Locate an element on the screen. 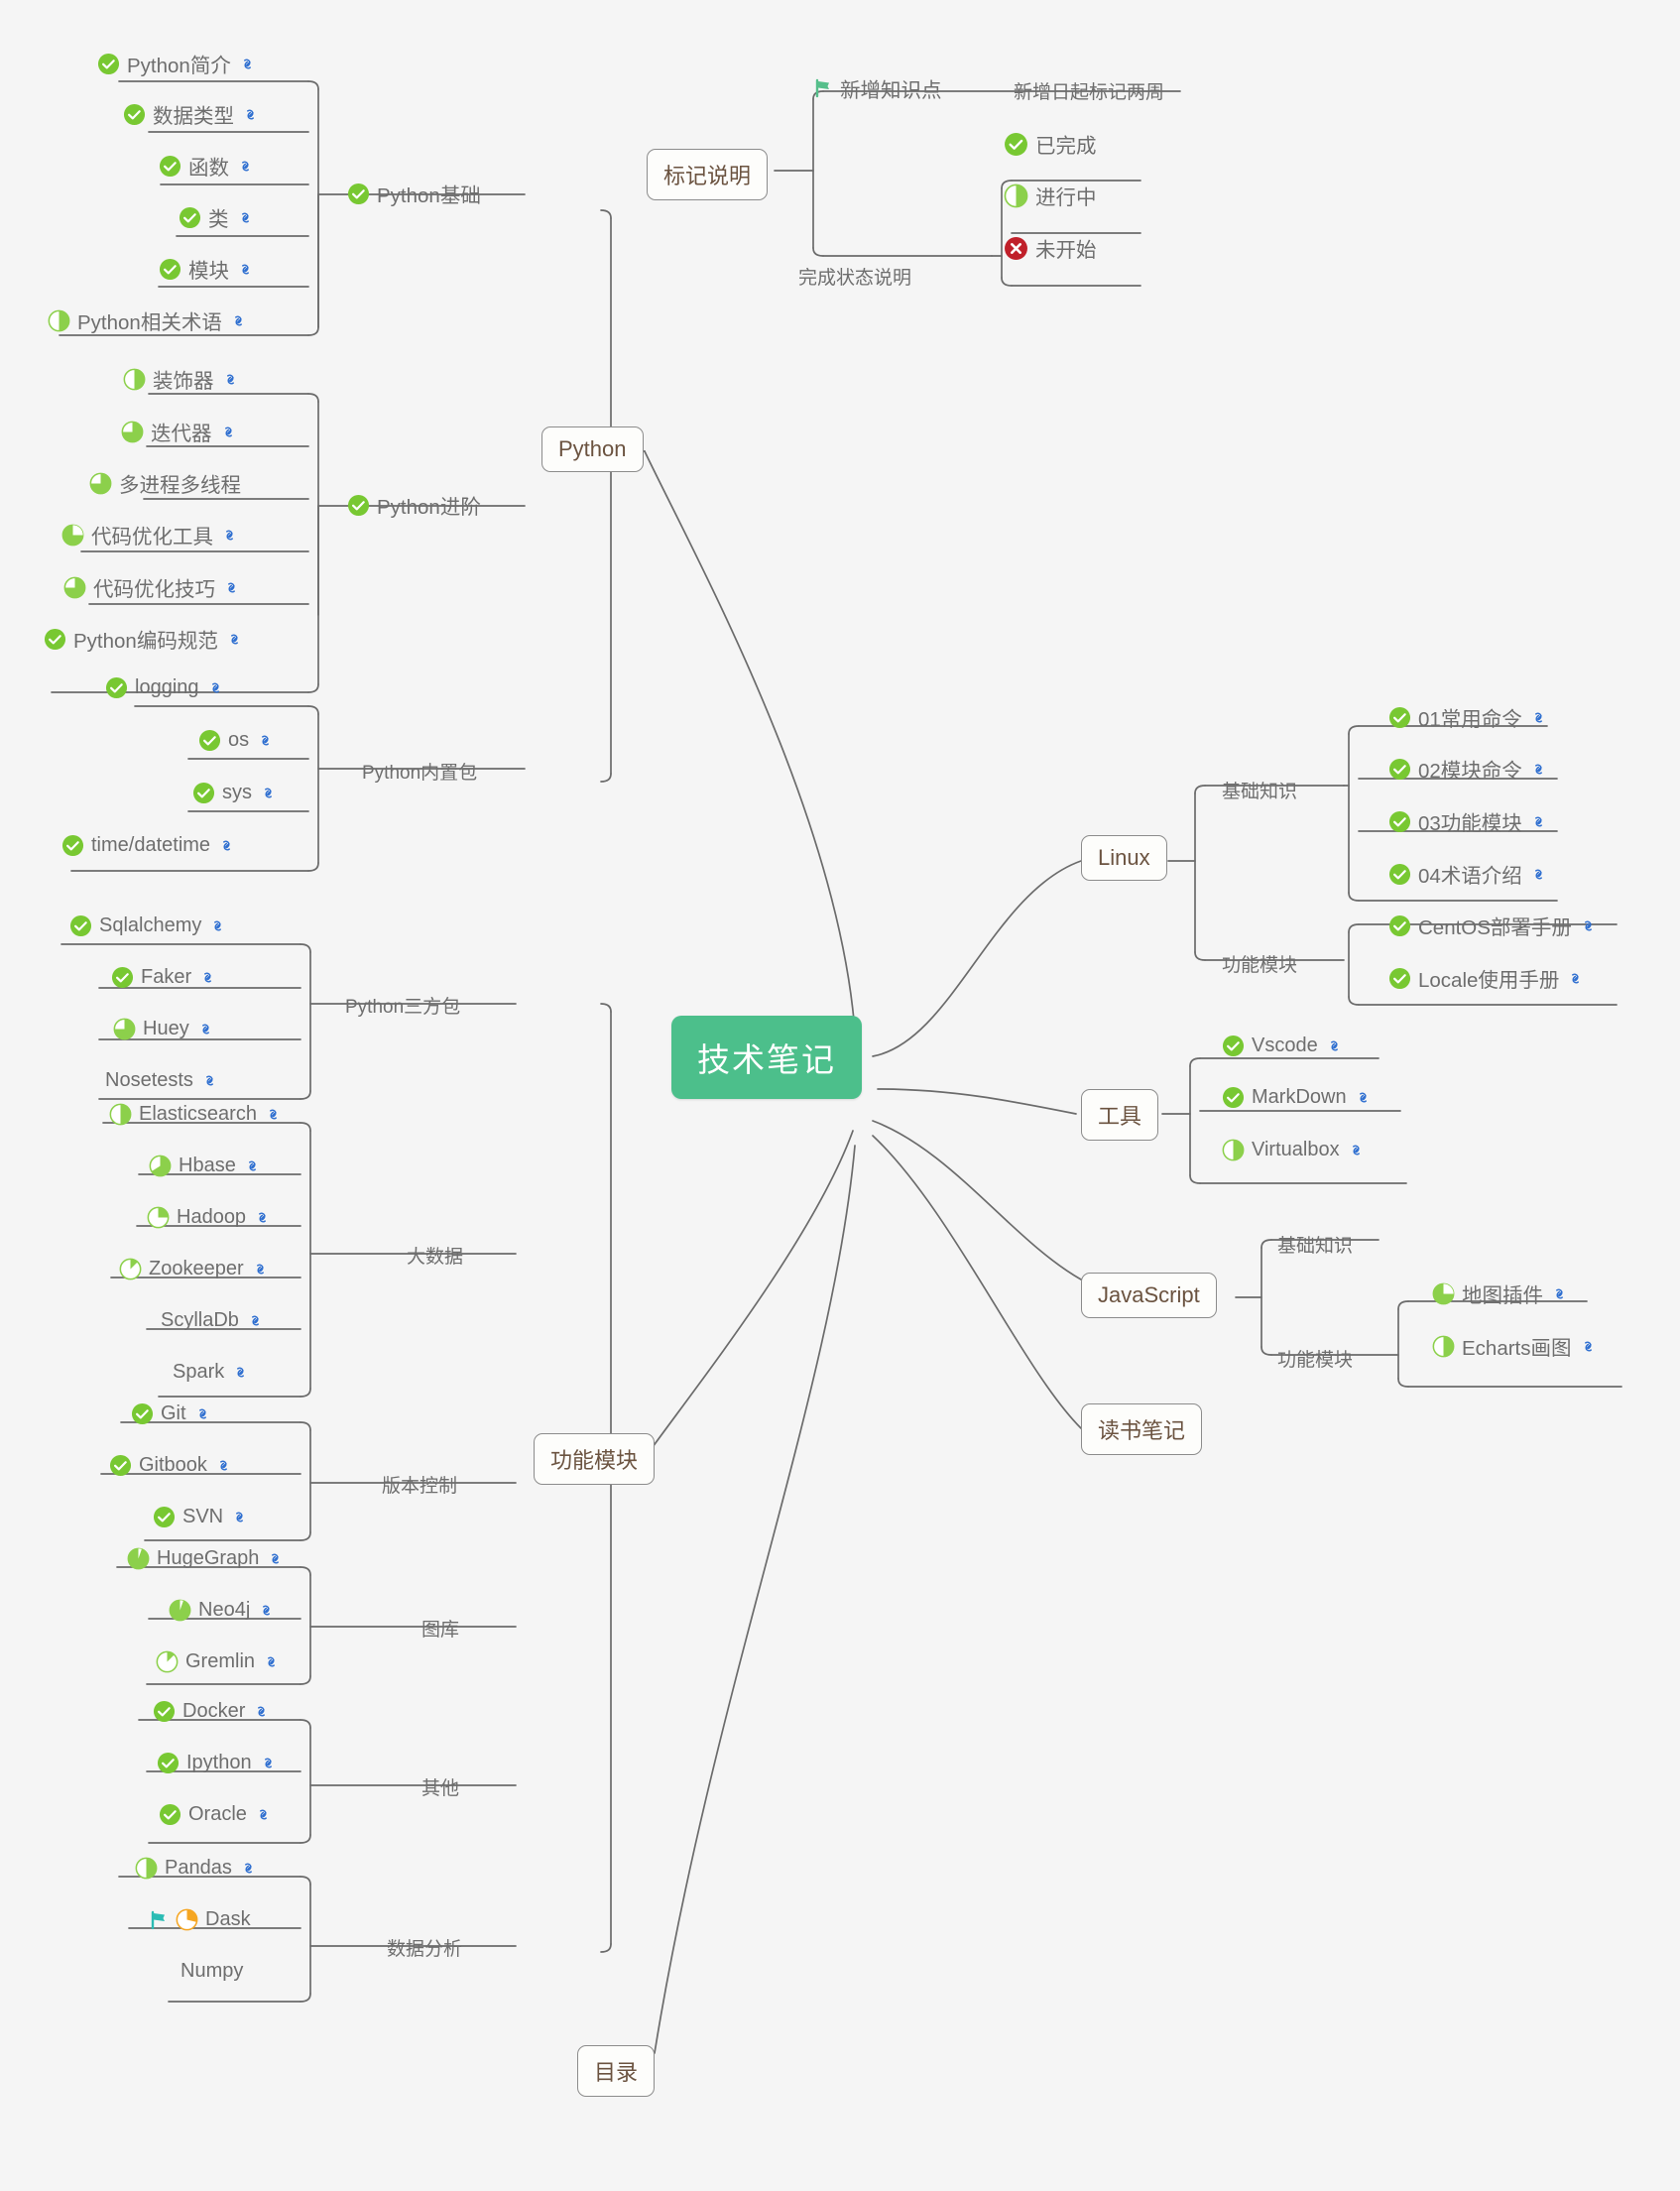 This screenshot has width=1680, height=2191. leaf-ipython: Ipython is located at coordinates (217, 1764).